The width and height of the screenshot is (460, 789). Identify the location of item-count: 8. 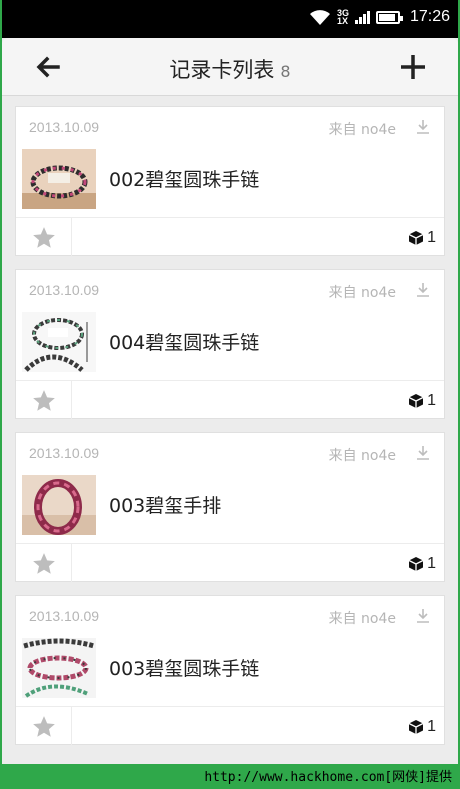
(285, 71).